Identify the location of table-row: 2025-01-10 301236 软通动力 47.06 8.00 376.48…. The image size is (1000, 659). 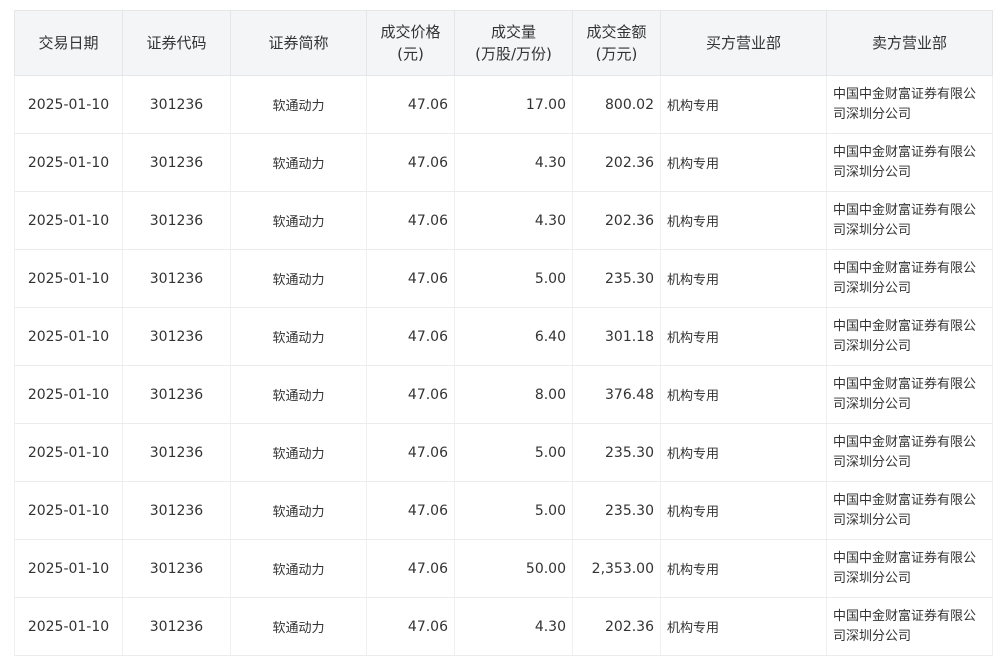
(503, 394).